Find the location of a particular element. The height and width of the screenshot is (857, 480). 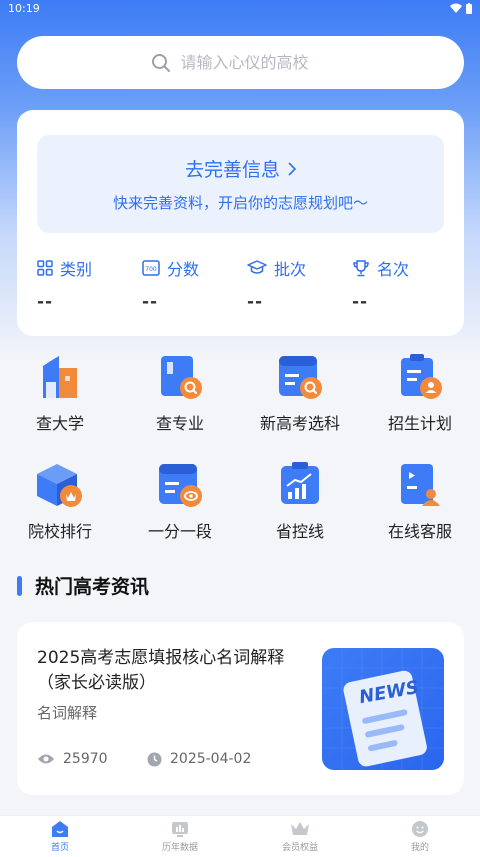

tab-label: 我的 is located at coordinates (419, 848).